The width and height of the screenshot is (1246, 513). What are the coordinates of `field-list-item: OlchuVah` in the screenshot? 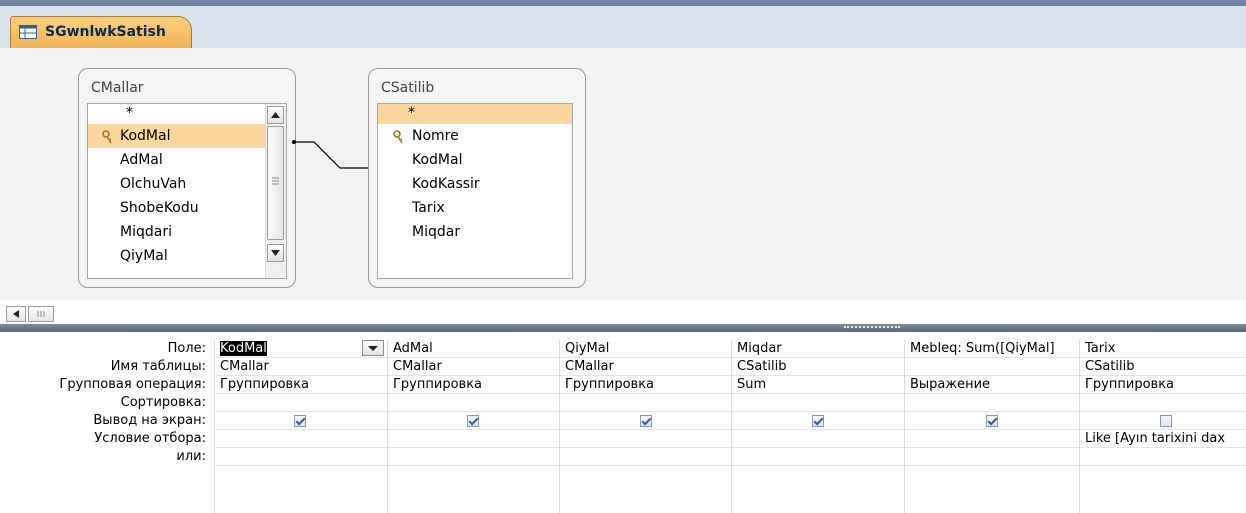 It's located at (187, 184).